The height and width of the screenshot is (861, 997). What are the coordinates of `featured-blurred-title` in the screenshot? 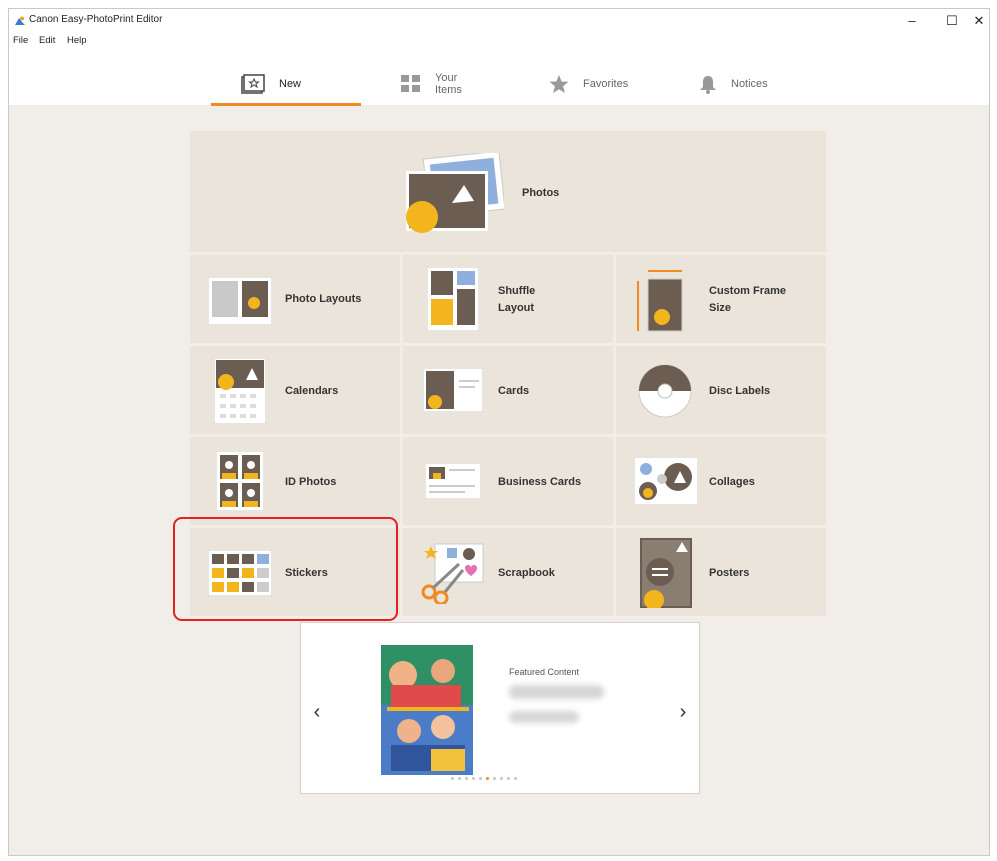 It's located at (556, 692).